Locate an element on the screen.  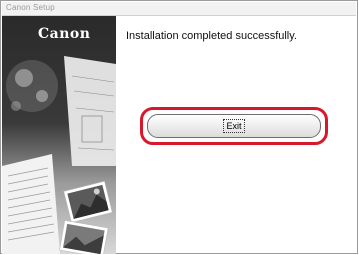
window-title: Canon Setup is located at coordinates (30, 7).